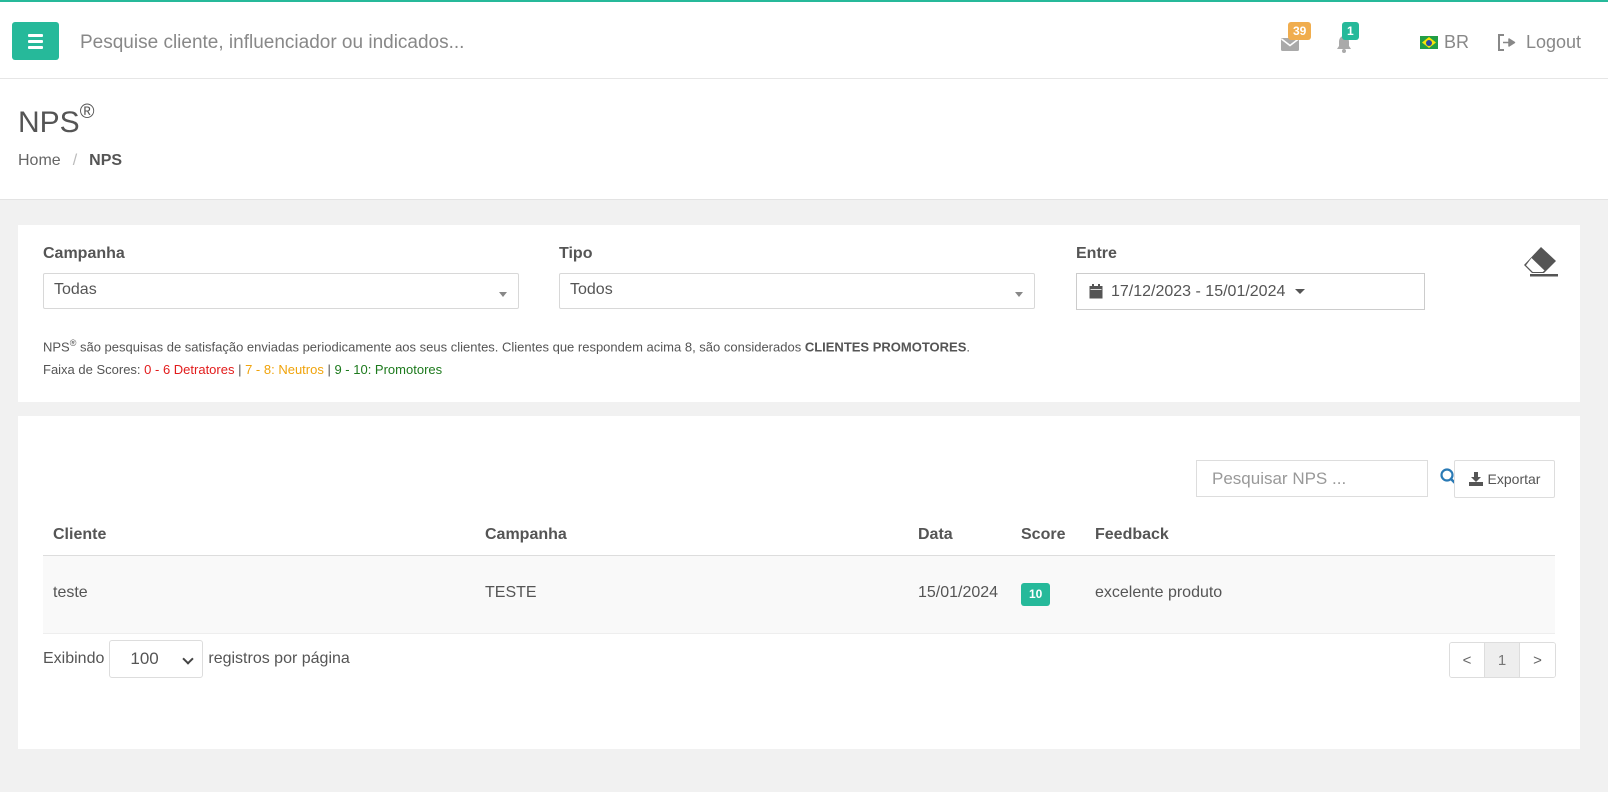 Image resolution: width=1608 pixels, height=792 pixels. What do you see at coordinates (74, 658) in the screenshot?
I see `length-prefix: Exibindo` at bounding box center [74, 658].